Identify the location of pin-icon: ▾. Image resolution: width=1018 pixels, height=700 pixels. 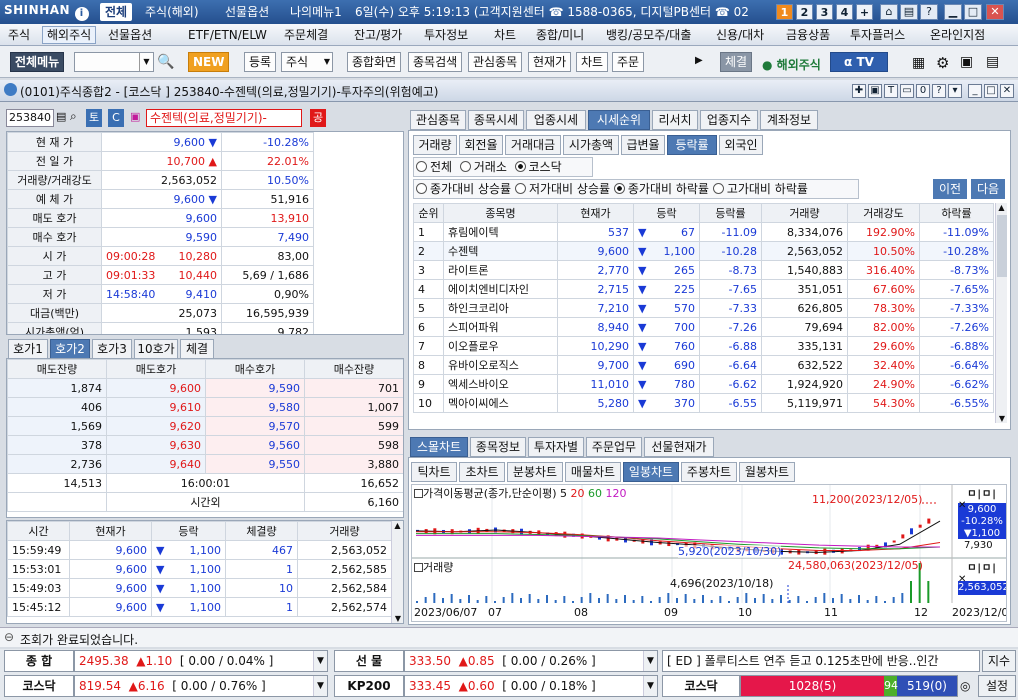
(955, 91).